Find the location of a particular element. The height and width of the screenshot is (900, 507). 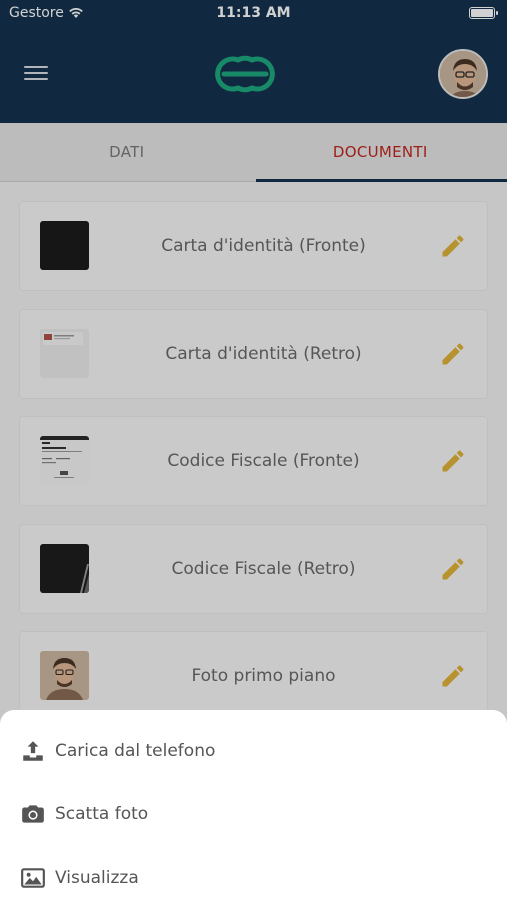

tab-documenti: DOCUMENTI is located at coordinates (380, 152).